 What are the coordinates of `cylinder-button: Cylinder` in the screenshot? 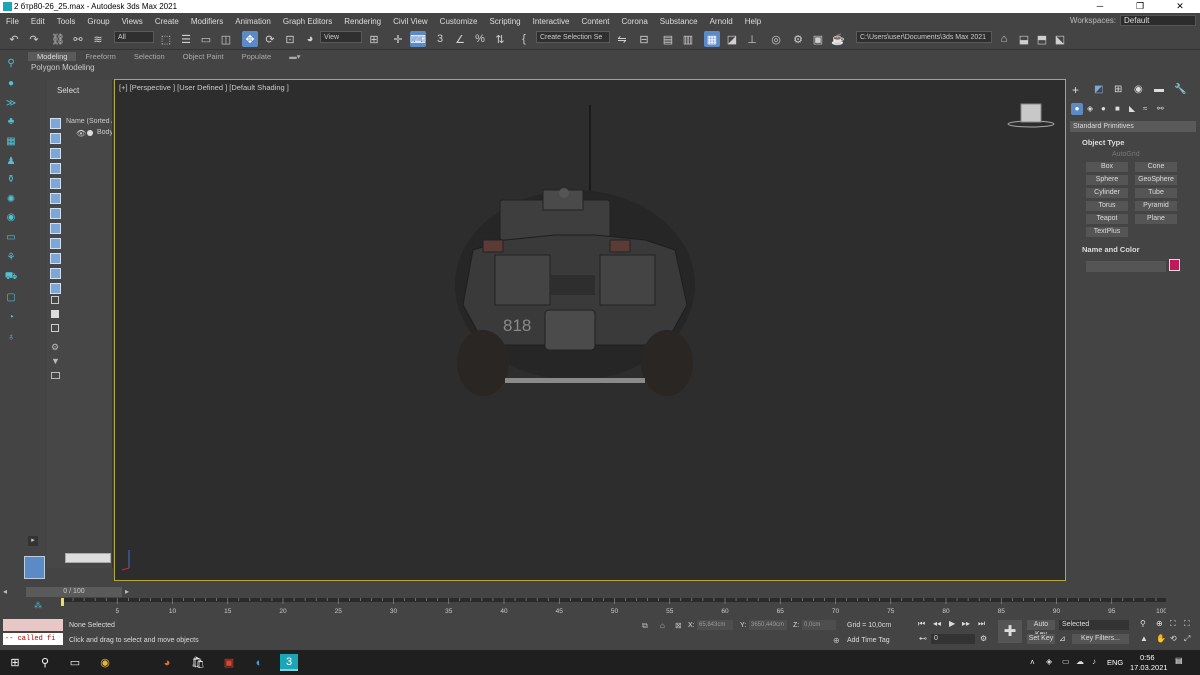 It's located at (1107, 193).